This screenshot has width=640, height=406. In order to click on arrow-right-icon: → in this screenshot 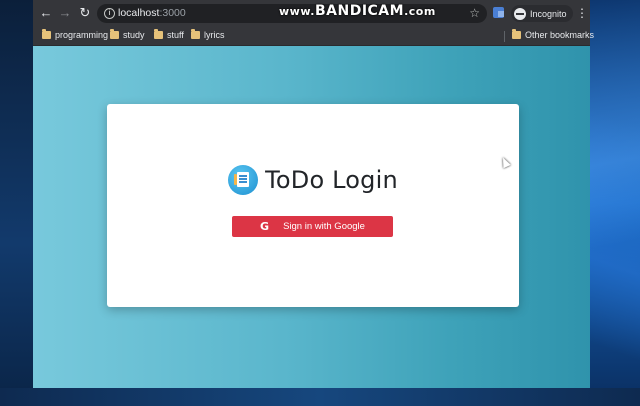, I will do `click(65, 13)`.